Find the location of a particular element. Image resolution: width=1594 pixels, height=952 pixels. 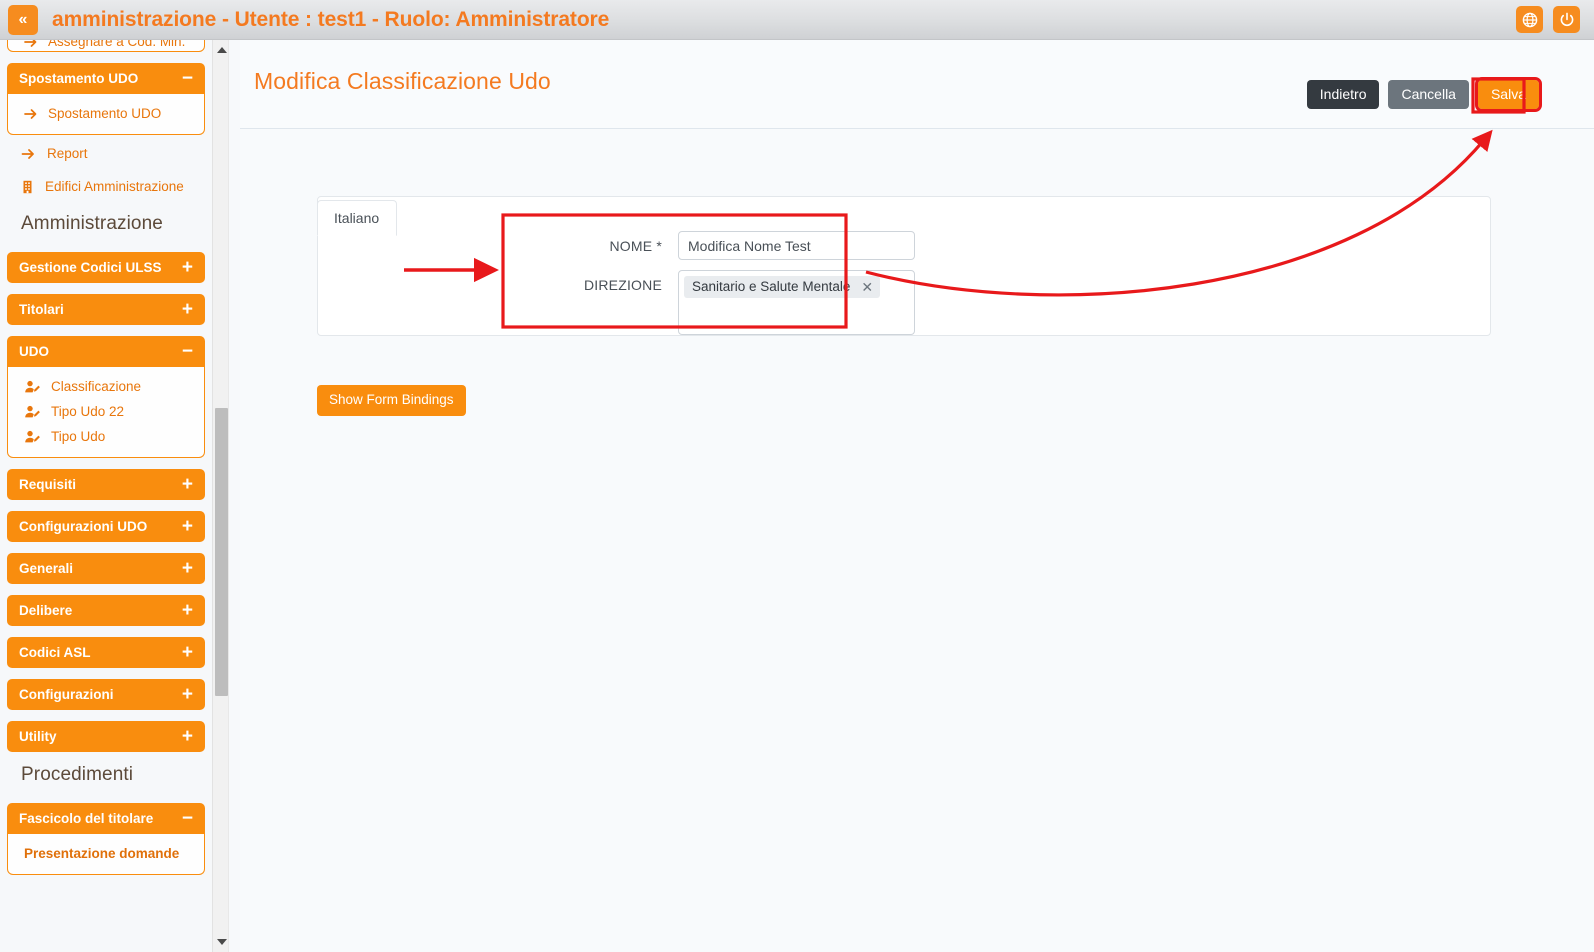

sidebar-group-label: UDO is located at coordinates (34, 351).